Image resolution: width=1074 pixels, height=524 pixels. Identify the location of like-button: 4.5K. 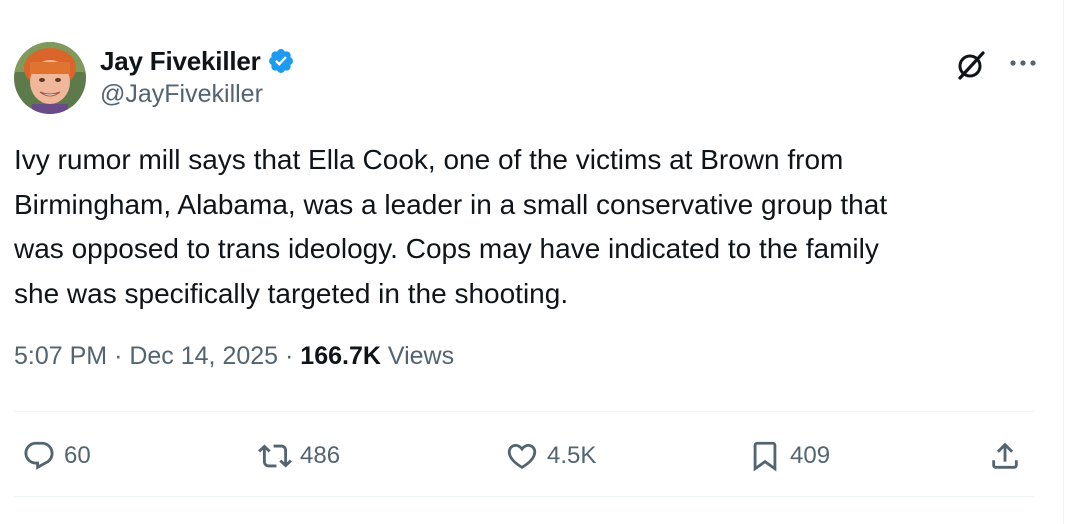
(550, 456).